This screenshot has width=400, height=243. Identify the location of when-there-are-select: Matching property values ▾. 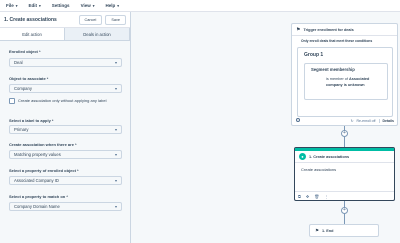
(65, 154).